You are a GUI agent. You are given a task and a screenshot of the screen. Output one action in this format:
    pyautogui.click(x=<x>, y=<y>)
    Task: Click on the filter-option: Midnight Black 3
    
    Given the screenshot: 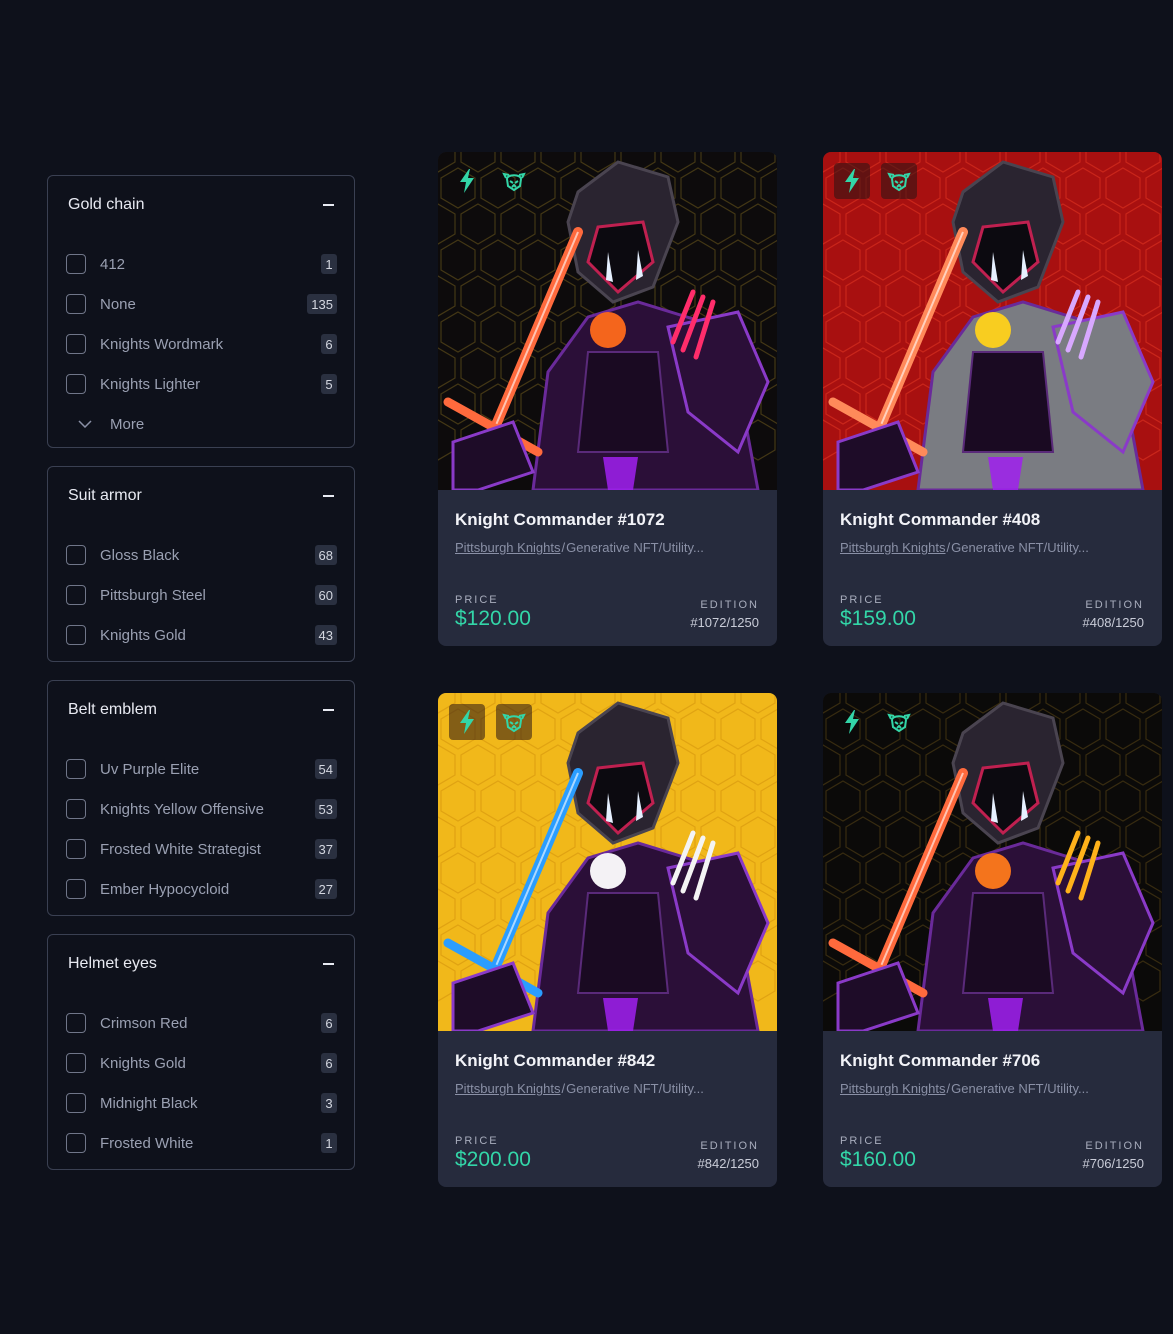 What is the action you would take?
    pyautogui.click(x=201, y=1103)
    